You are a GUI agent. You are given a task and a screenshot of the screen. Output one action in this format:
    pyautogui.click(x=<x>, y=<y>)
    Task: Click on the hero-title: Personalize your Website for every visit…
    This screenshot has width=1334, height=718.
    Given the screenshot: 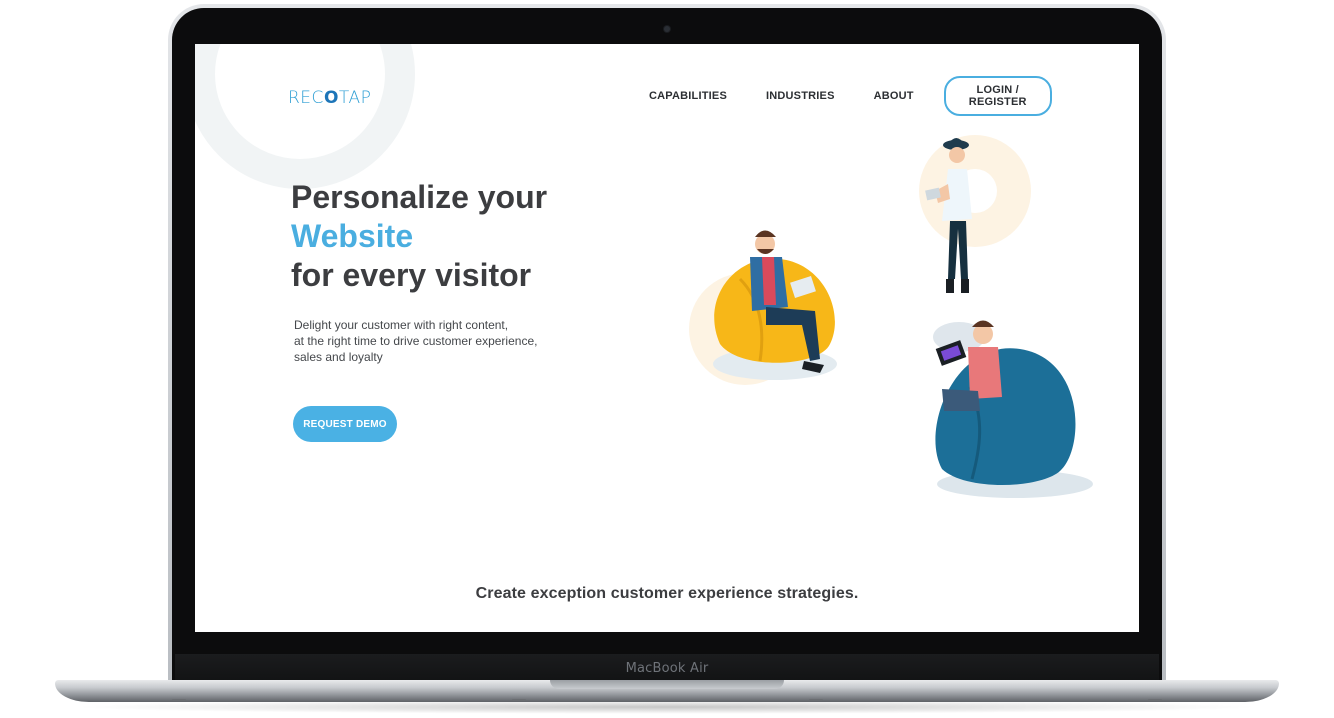 What is the action you would take?
    pyautogui.click(x=419, y=236)
    